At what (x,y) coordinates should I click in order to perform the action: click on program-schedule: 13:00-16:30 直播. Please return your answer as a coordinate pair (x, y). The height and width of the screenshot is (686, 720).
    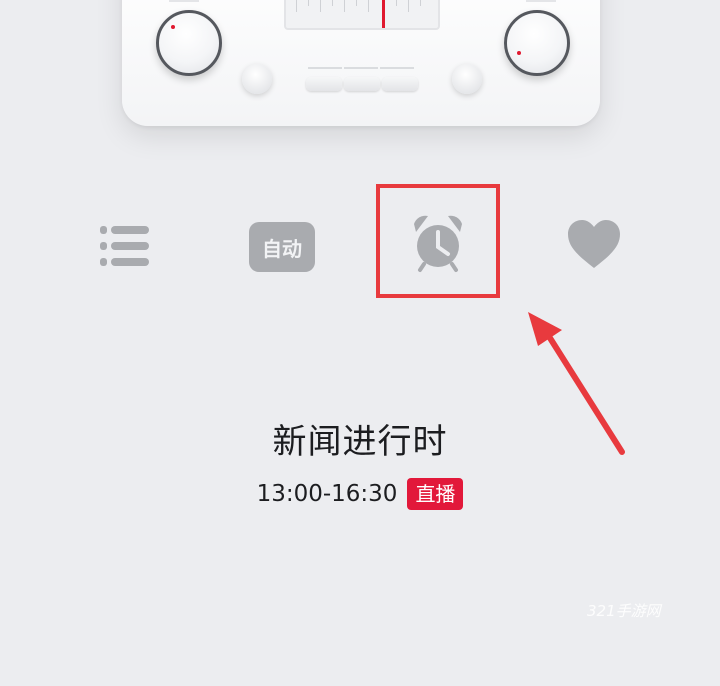
    Looking at the image, I should click on (360, 494).